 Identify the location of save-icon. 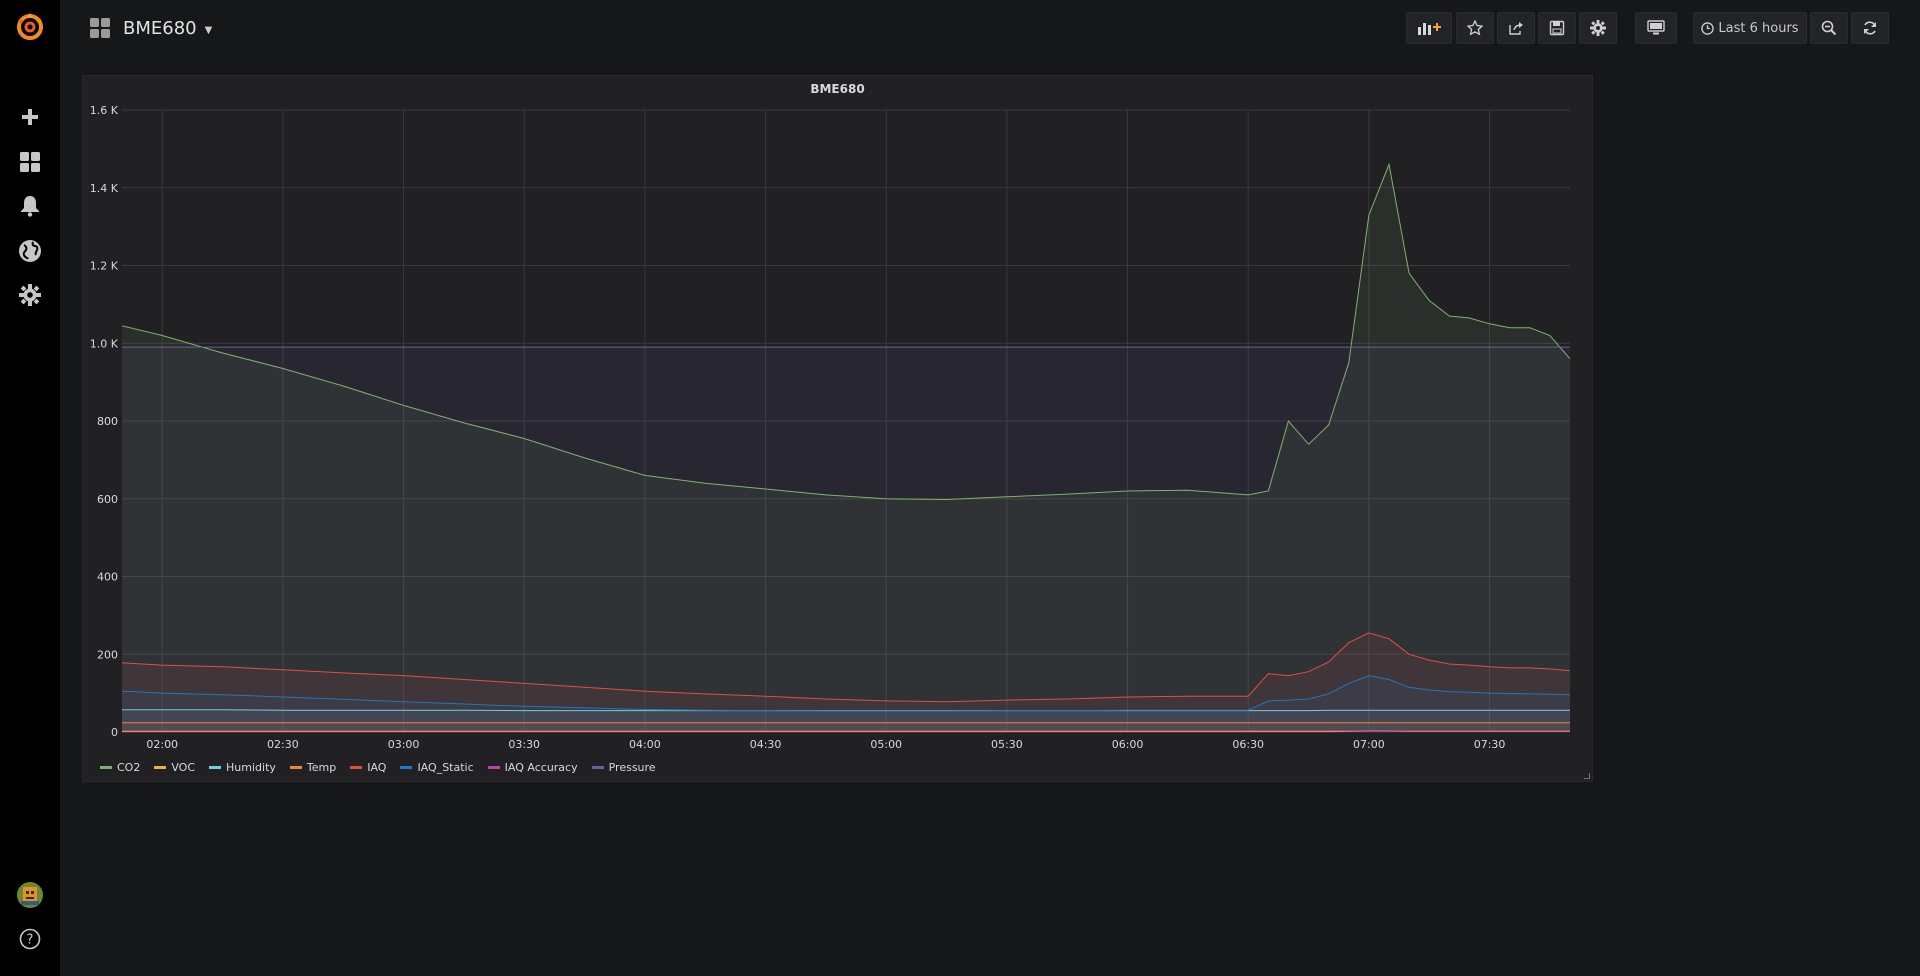
(1557, 28).